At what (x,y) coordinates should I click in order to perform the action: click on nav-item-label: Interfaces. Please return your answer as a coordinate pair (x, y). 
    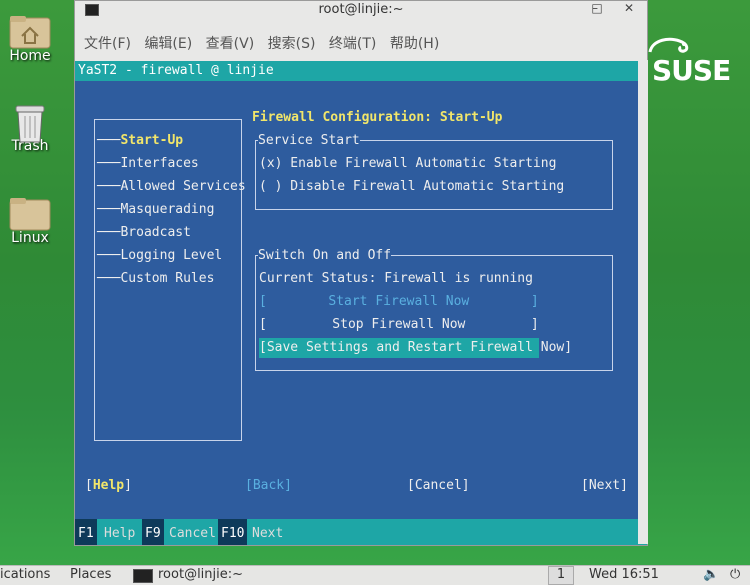
    Looking at the image, I should click on (159, 163).